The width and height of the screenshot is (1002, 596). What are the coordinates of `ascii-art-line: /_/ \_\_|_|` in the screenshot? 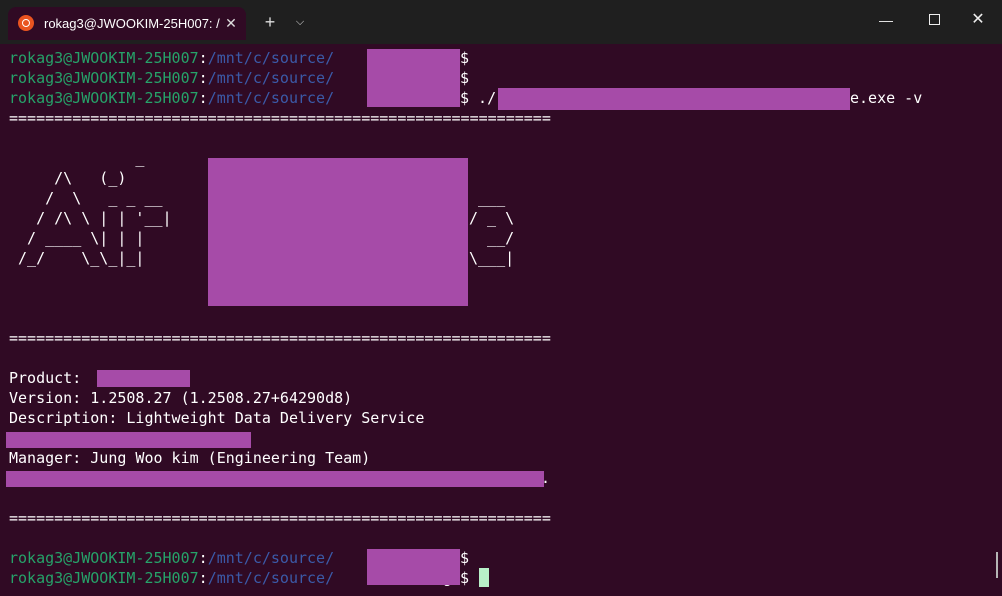 It's located at (77, 258).